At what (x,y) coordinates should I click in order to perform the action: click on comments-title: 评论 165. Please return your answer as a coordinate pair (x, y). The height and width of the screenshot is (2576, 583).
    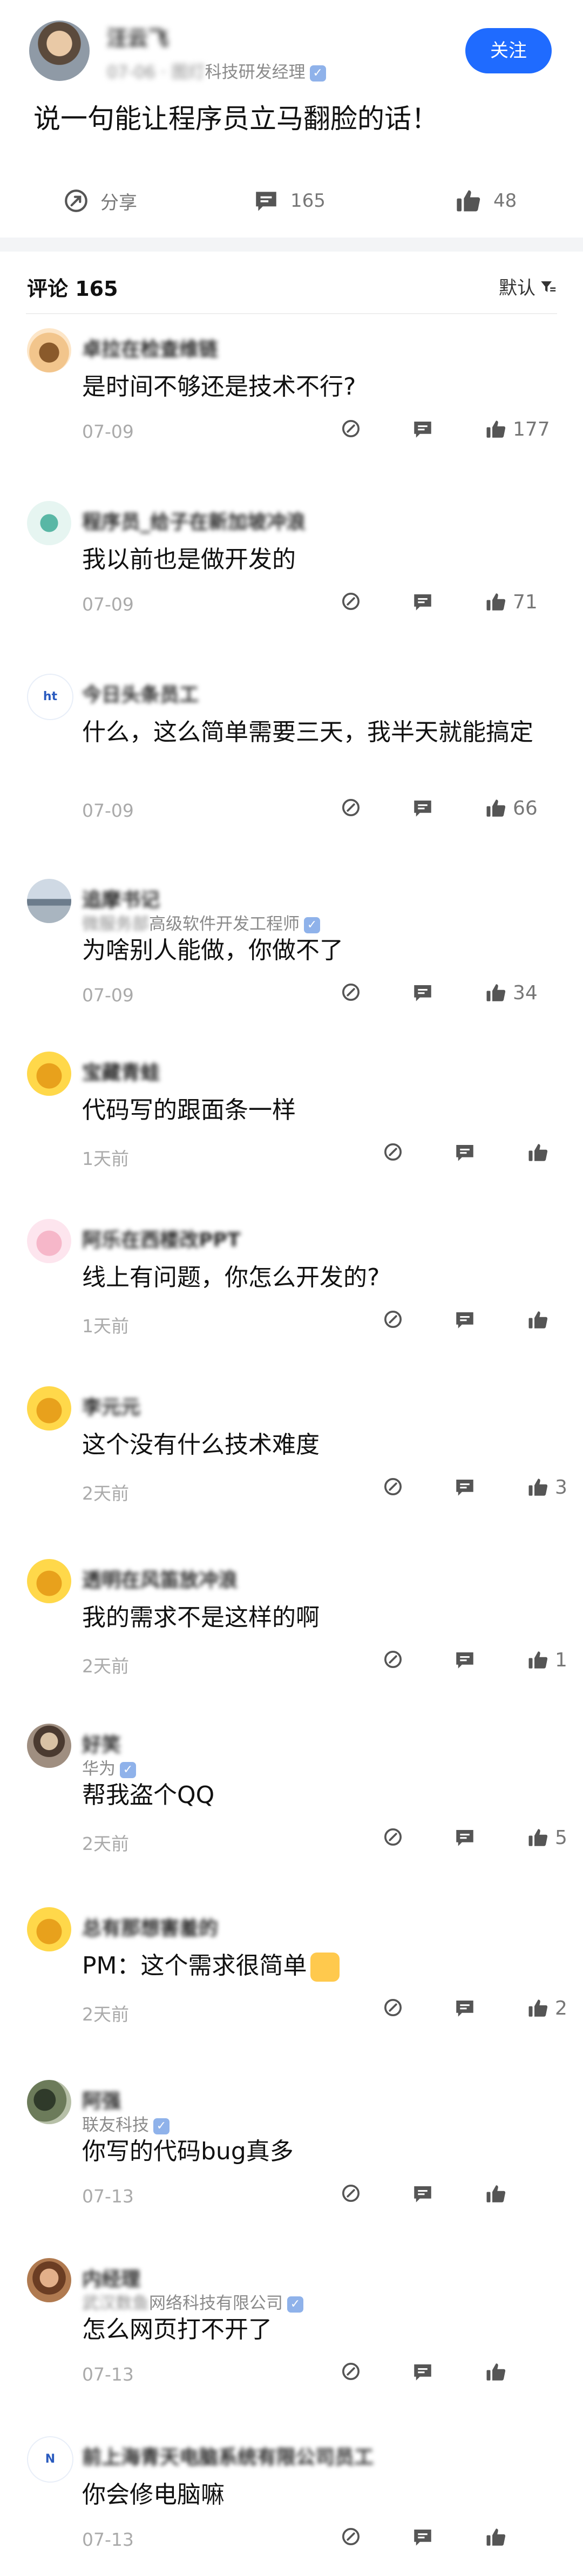
    Looking at the image, I should click on (73, 289).